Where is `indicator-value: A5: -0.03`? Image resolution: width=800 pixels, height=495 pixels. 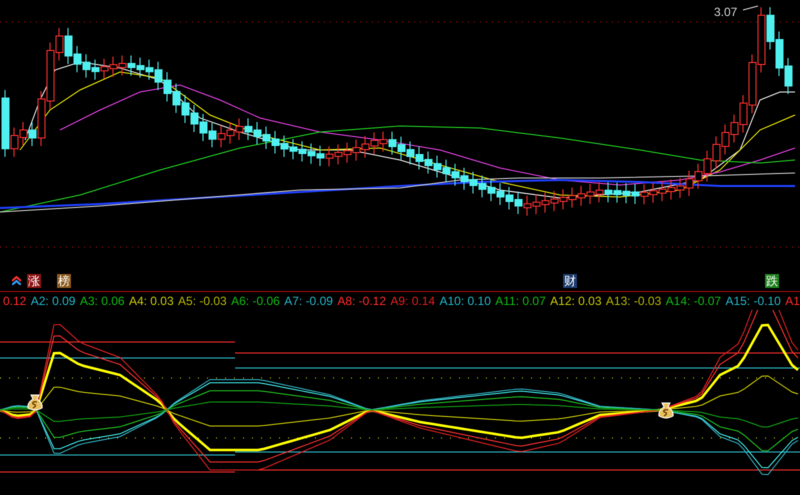
indicator-value: A5: -0.03 is located at coordinates (202, 301).